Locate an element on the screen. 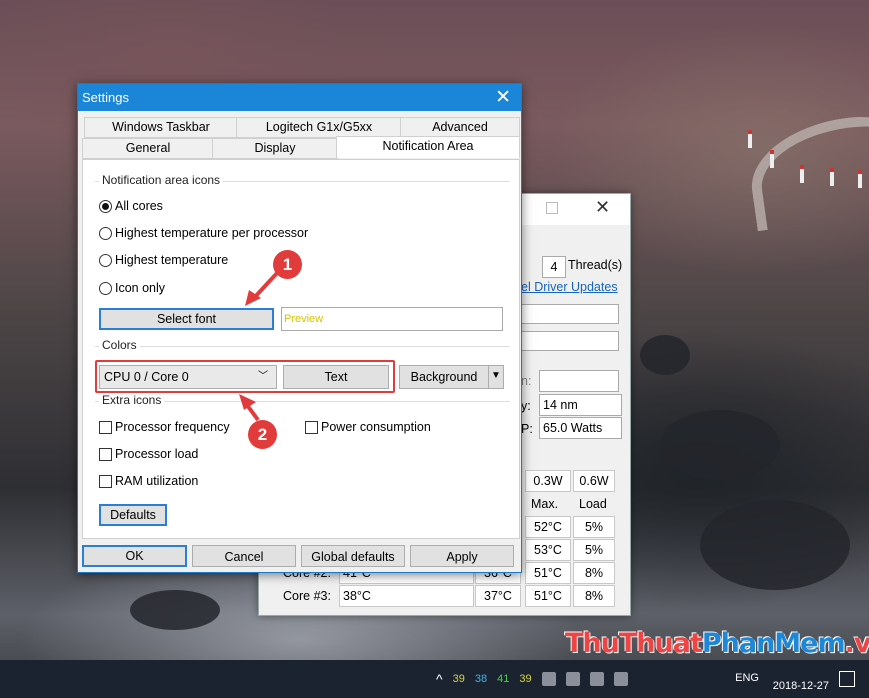 This screenshot has width=869, height=698. lithography-label: y: is located at coordinates (526, 406).